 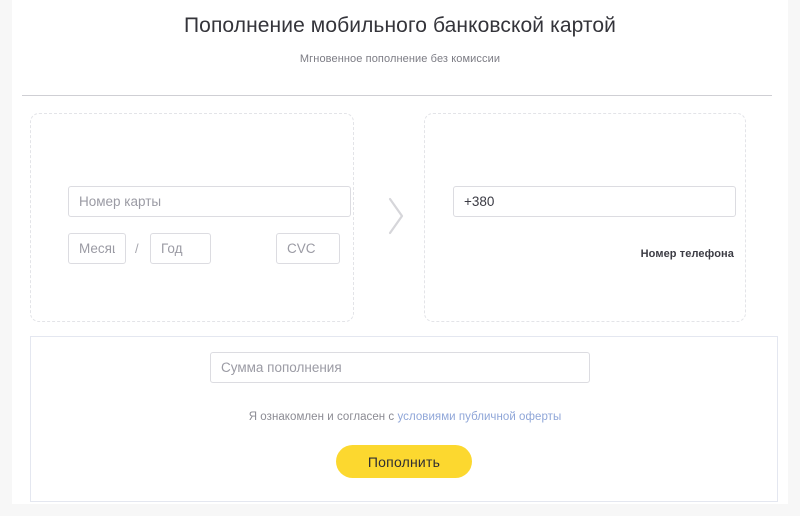 What do you see at coordinates (400, 59) in the screenshot?
I see `page-subtitle: Мгновенное пополнение без комиссии` at bounding box center [400, 59].